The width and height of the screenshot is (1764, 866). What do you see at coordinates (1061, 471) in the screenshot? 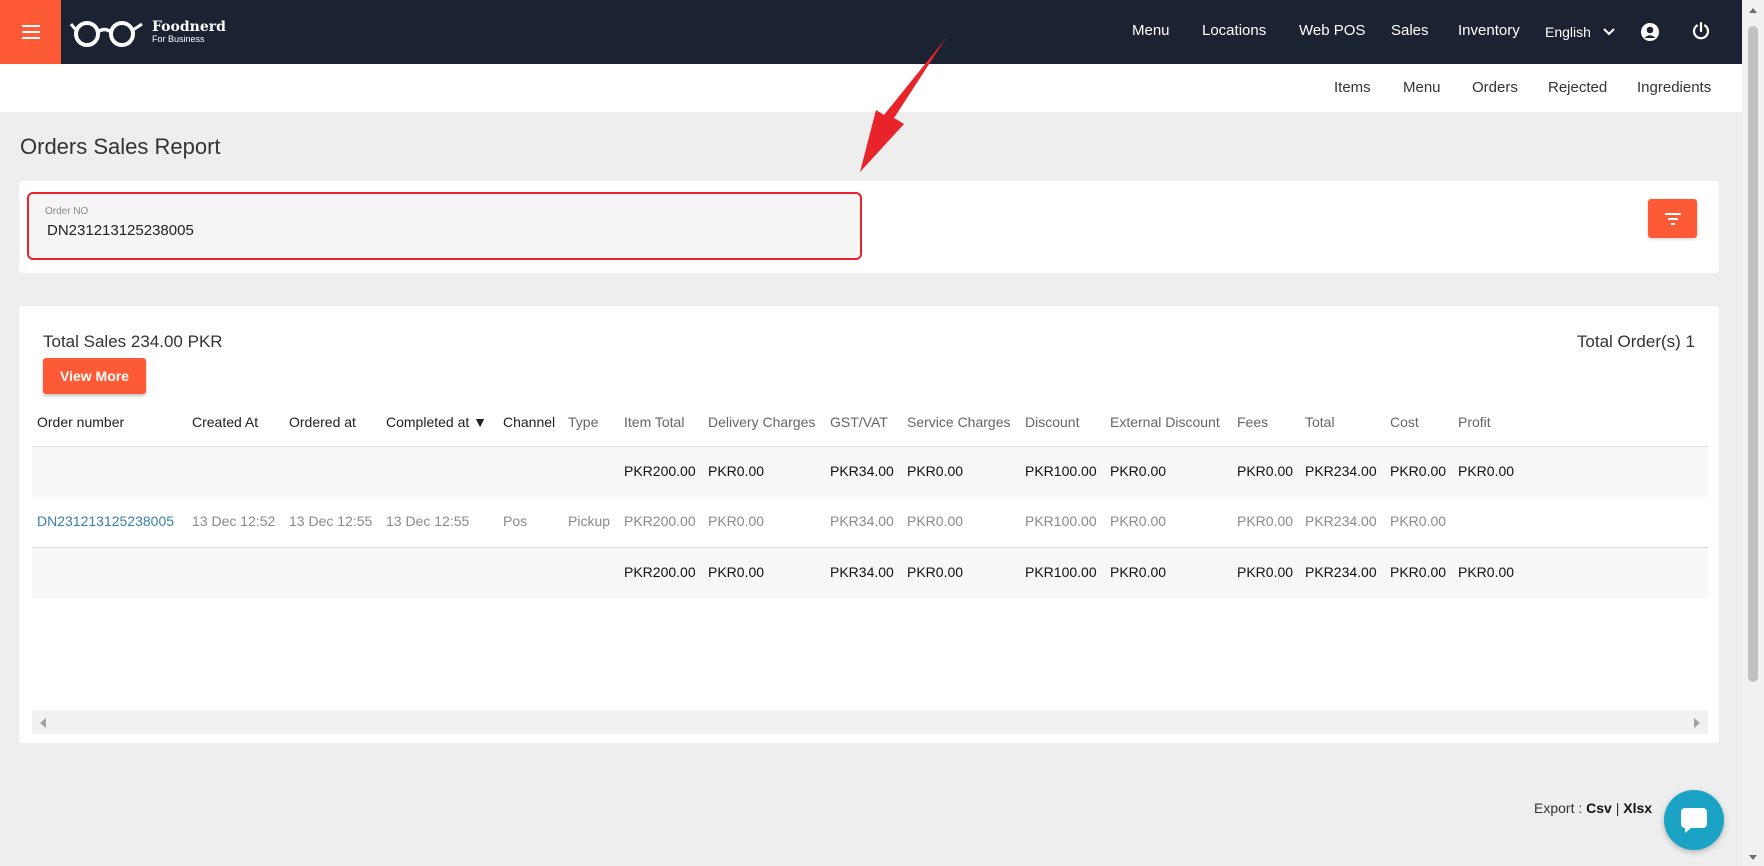
I see `total-discount: PKR100.00` at bounding box center [1061, 471].